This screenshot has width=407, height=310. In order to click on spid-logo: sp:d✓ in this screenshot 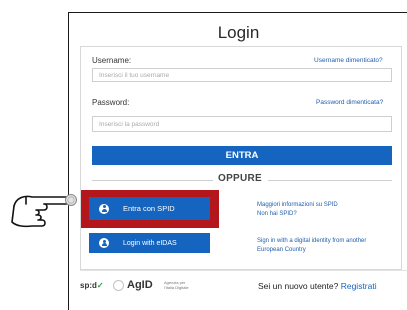, I will do `click(92, 285)`.